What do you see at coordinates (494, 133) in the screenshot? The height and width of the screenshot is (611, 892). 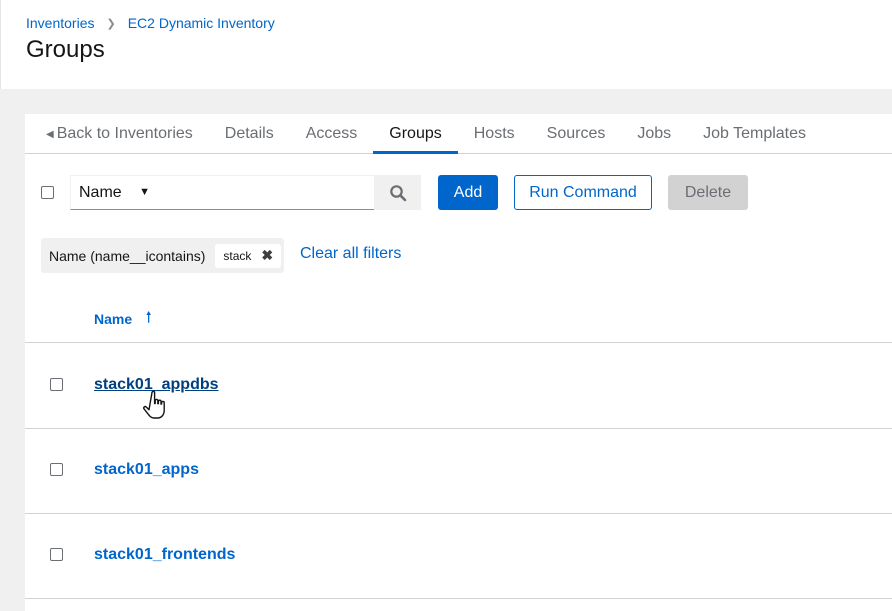 I see `tab-hosts: Hosts` at bounding box center [494, 133].